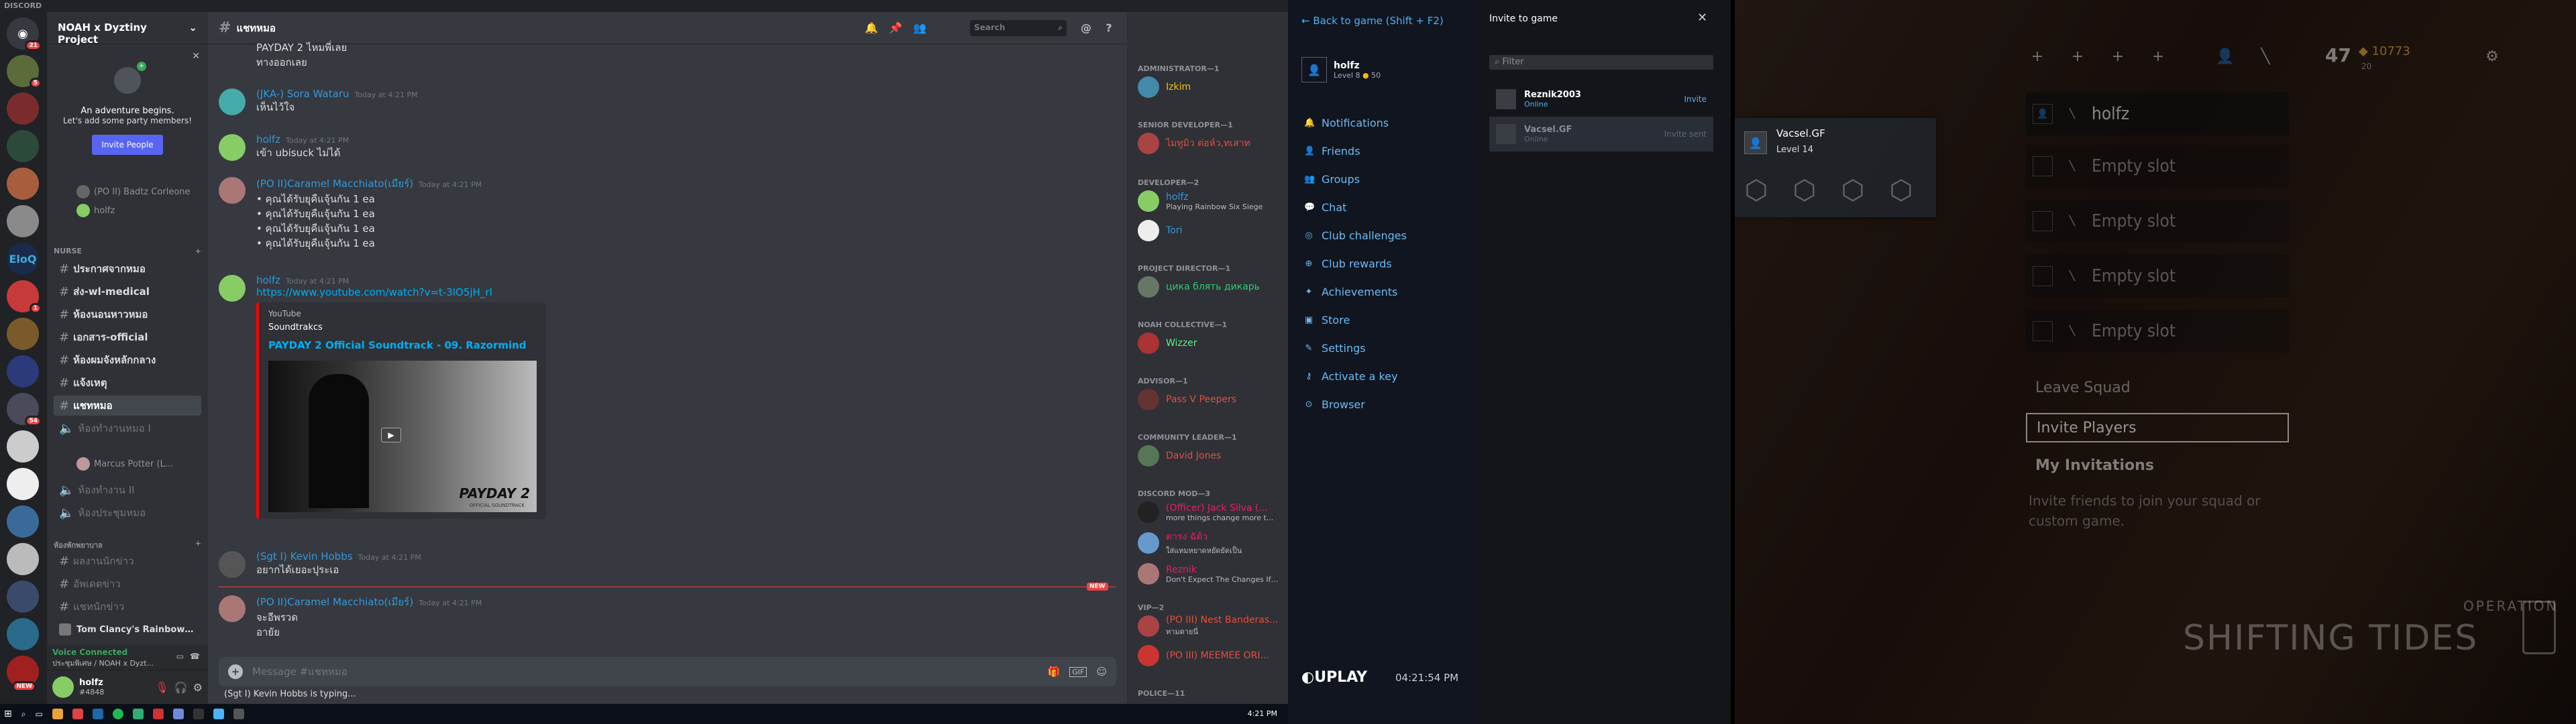  I want to click on member-item: Tori, so click(1210, 230).